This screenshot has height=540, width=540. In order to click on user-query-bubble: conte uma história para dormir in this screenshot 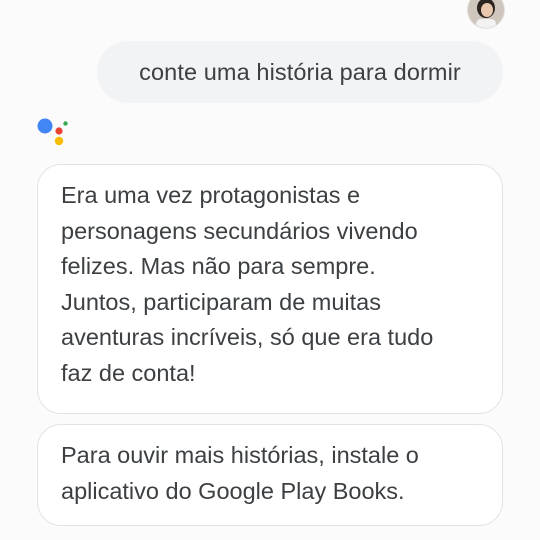, I will do `click(300, 72)`.